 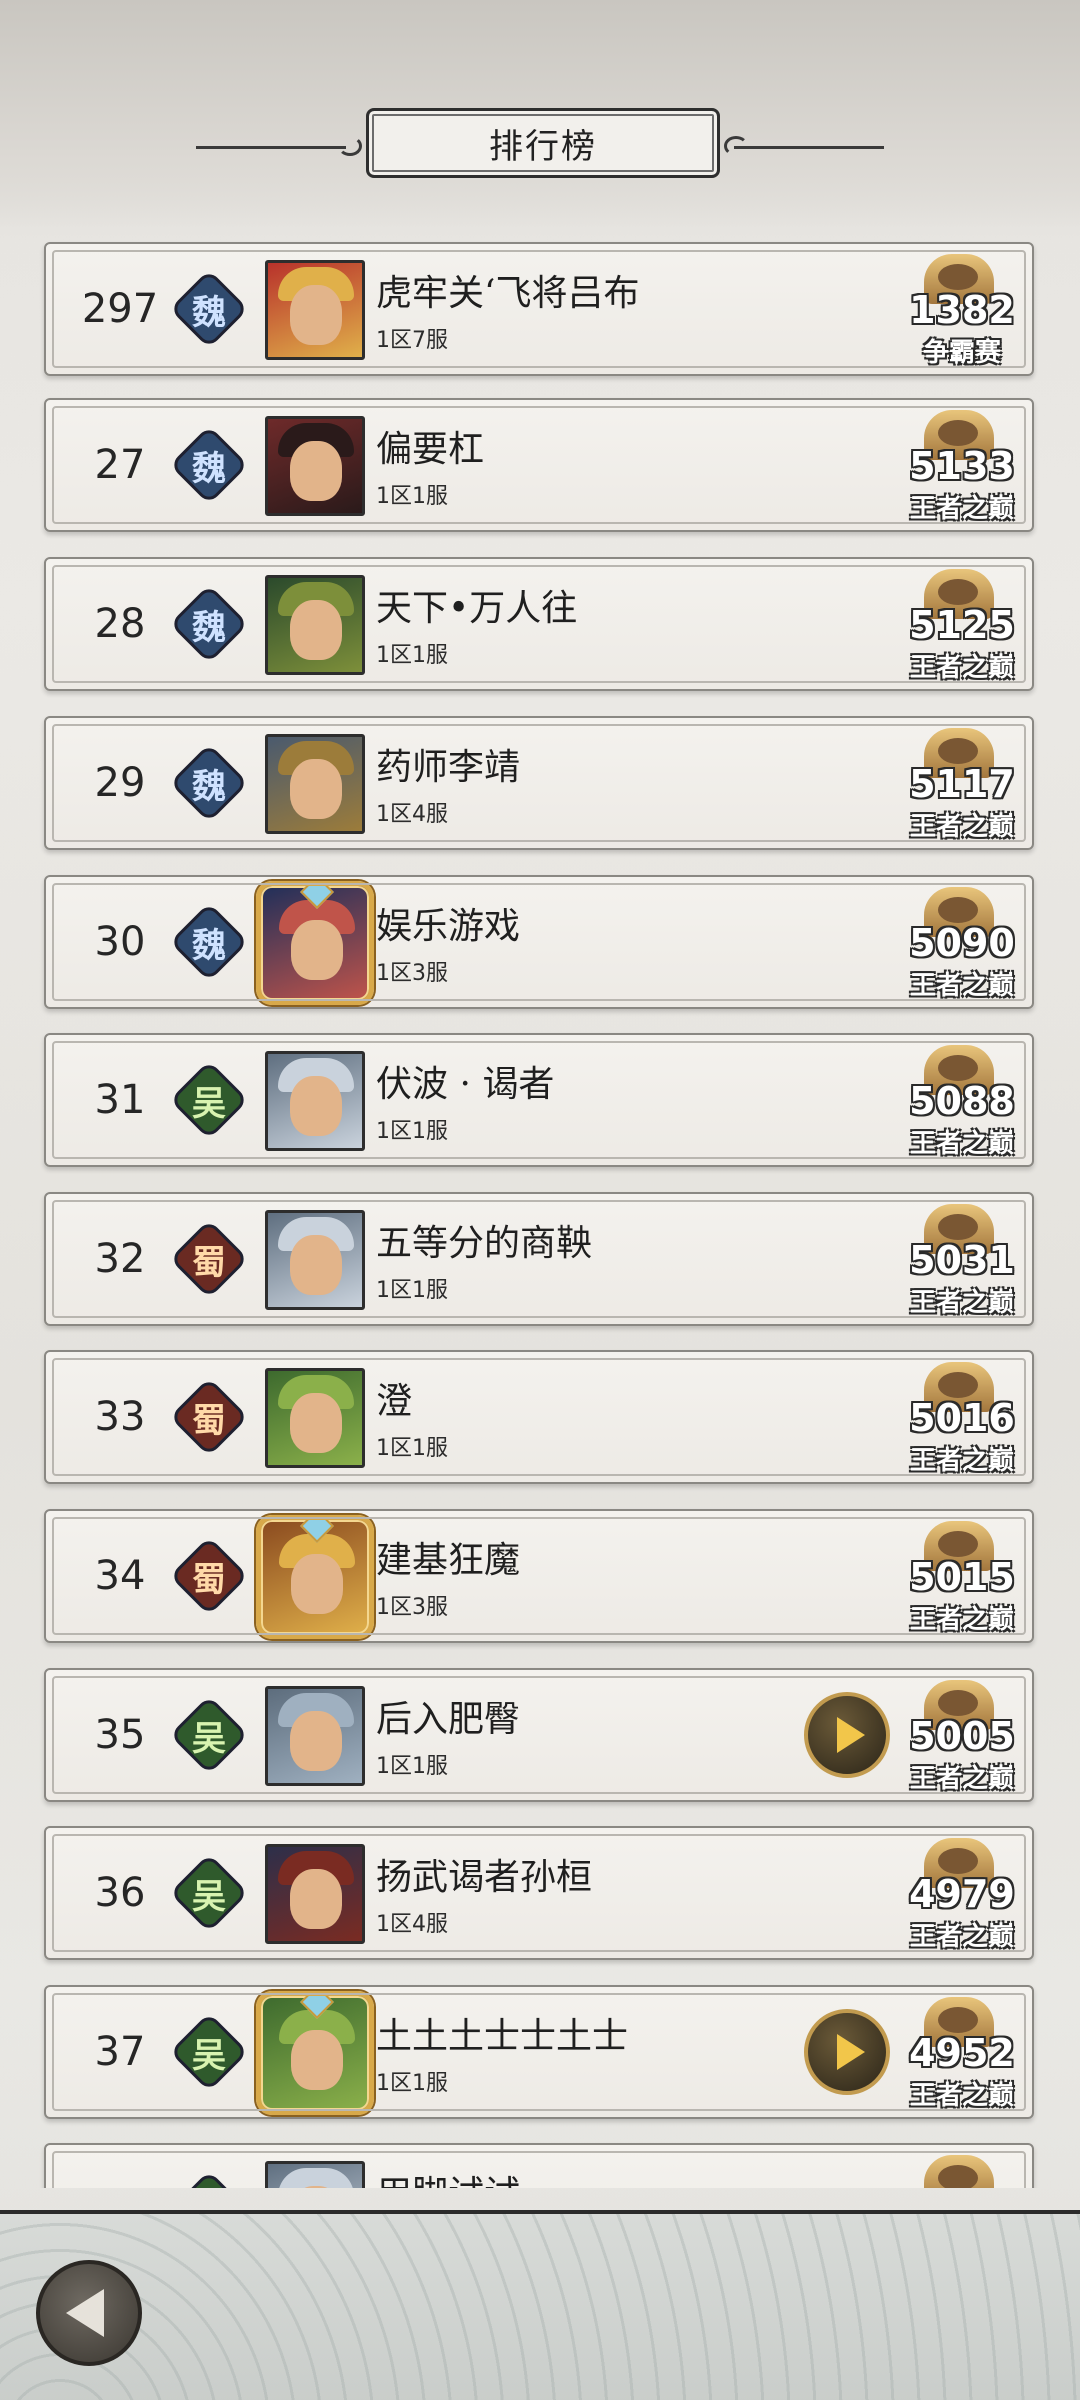 I want to click on rank-number: 29, so click(x=120, y=783).